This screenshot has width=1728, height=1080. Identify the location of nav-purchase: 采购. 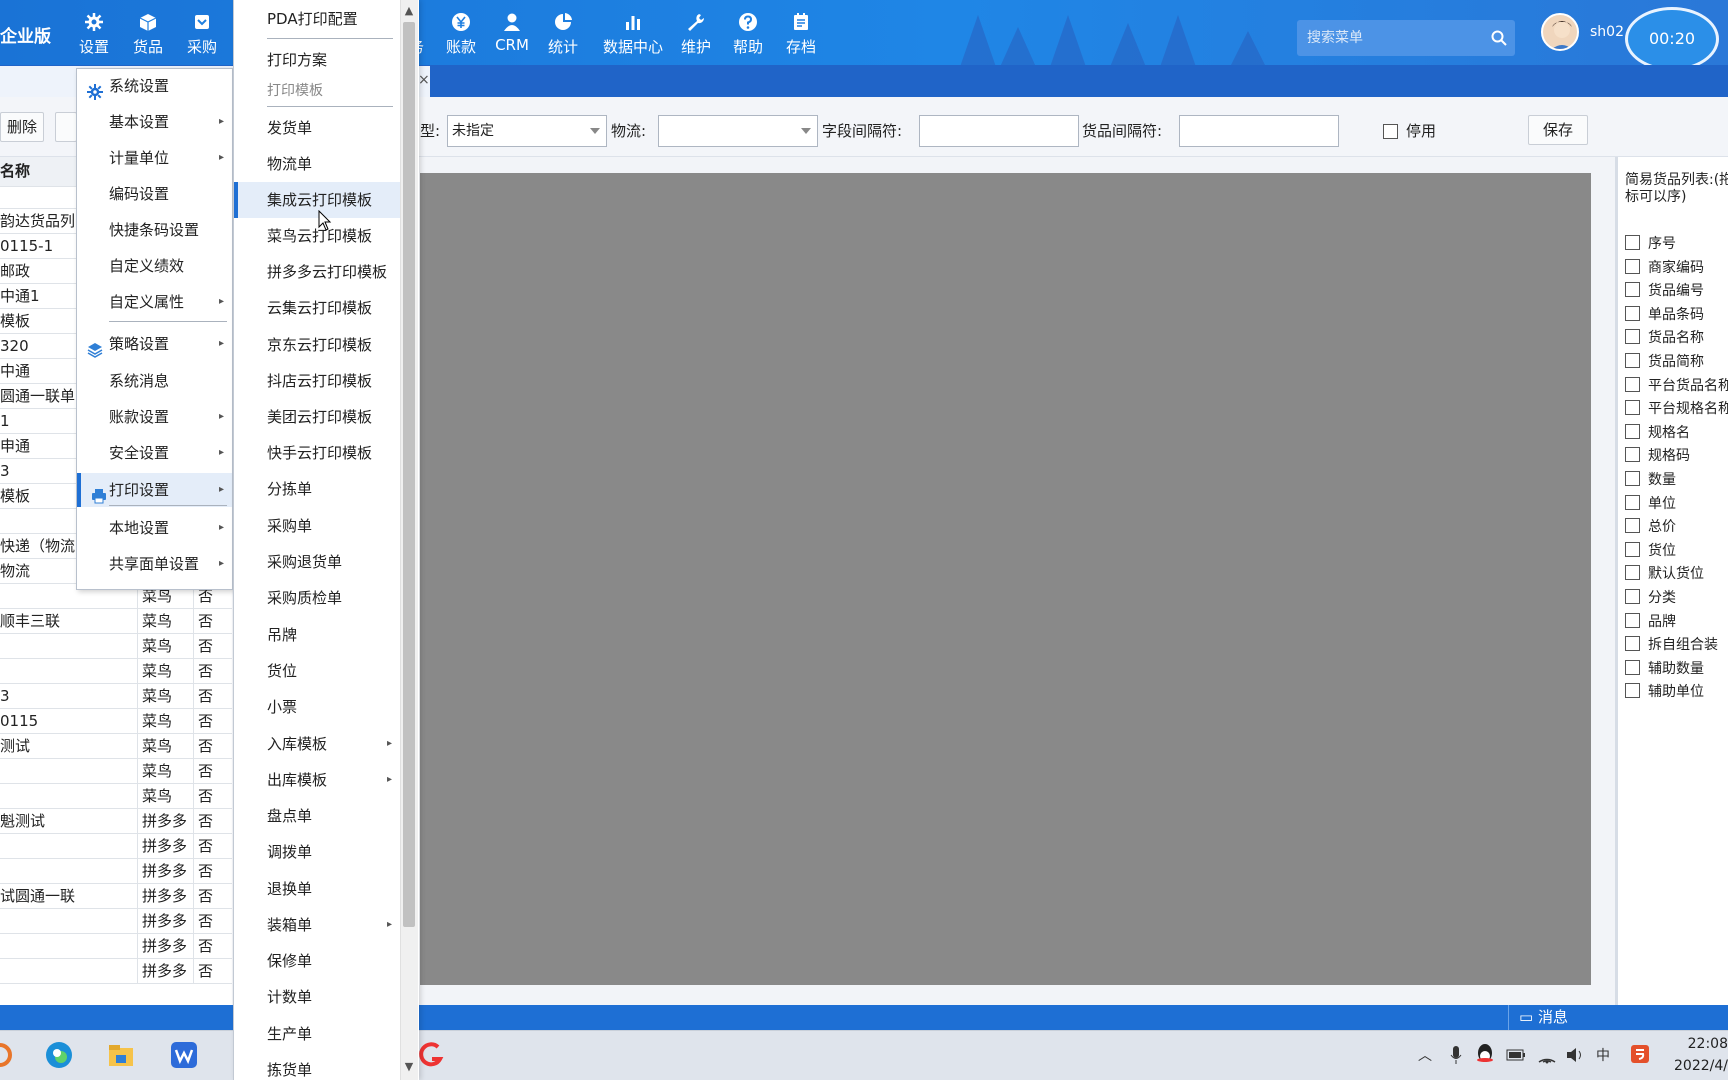
(202, 33).